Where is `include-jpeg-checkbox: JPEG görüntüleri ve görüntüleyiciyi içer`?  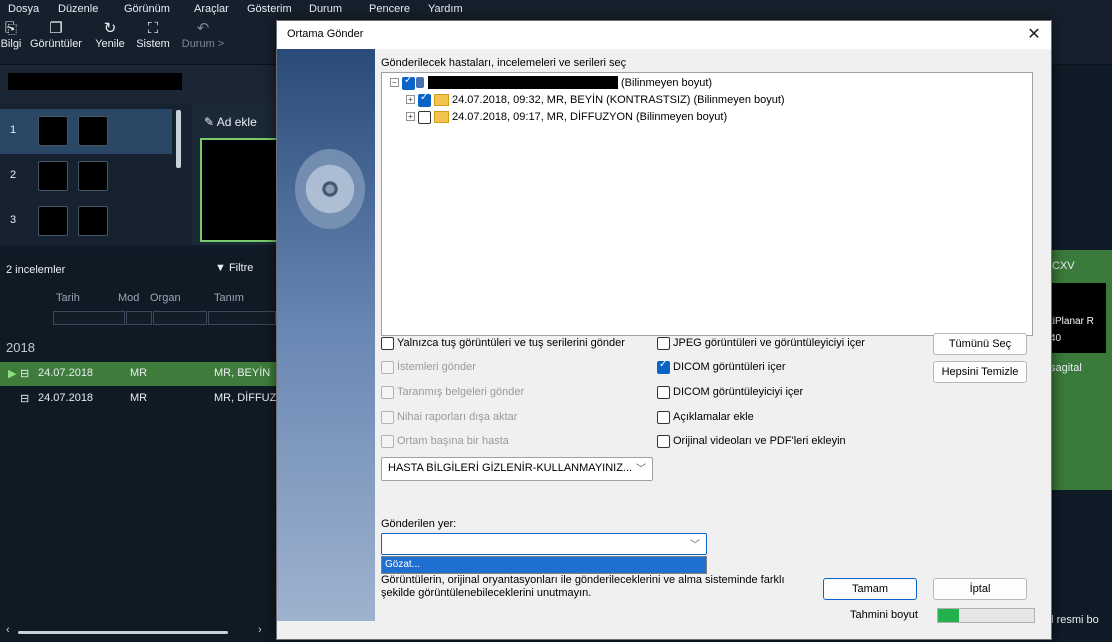
include-jpeg-checkbox: JPEG görüntüleri ve görüntüleyiciyi içer is located at coordinates (782, 344).